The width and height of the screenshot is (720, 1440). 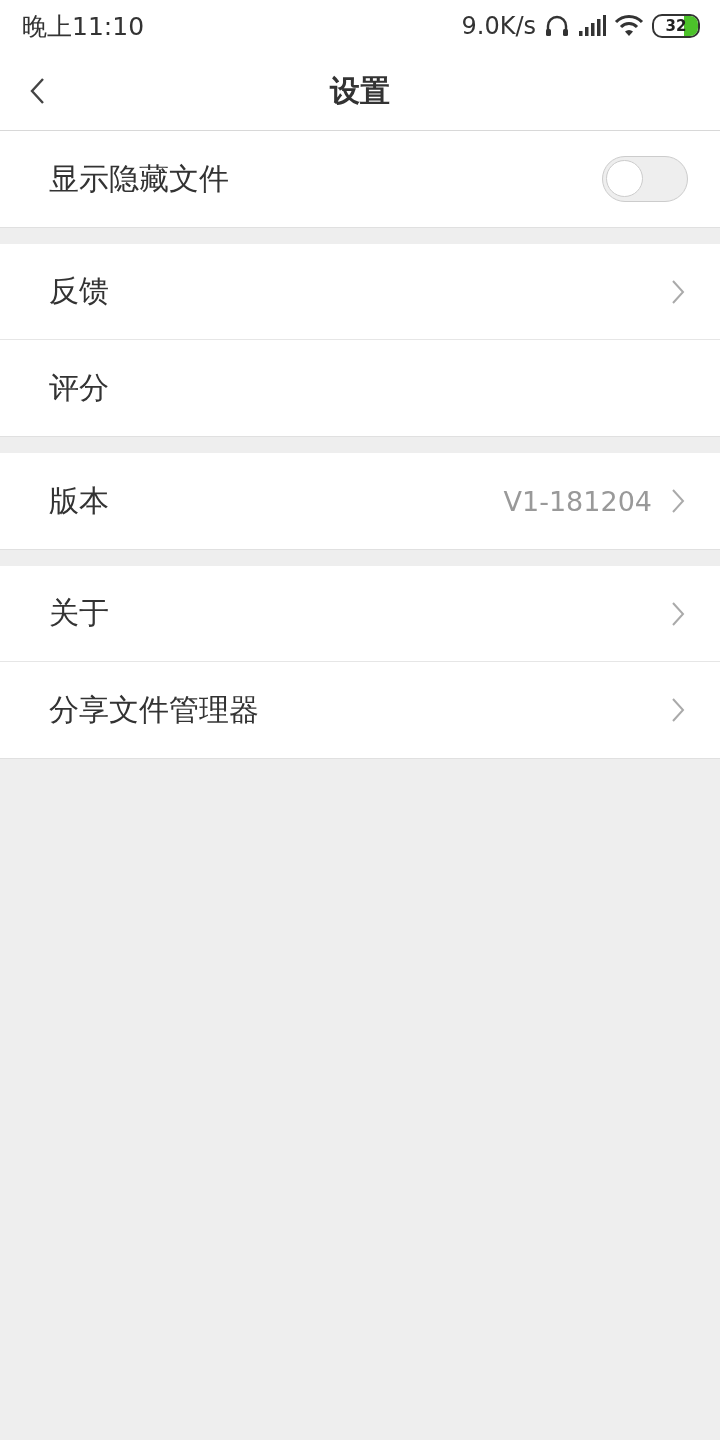 What do you see at coordinates (79, 291) in the screenshot?
I see `row-label: 反馈` at bounding box center [79, 291].